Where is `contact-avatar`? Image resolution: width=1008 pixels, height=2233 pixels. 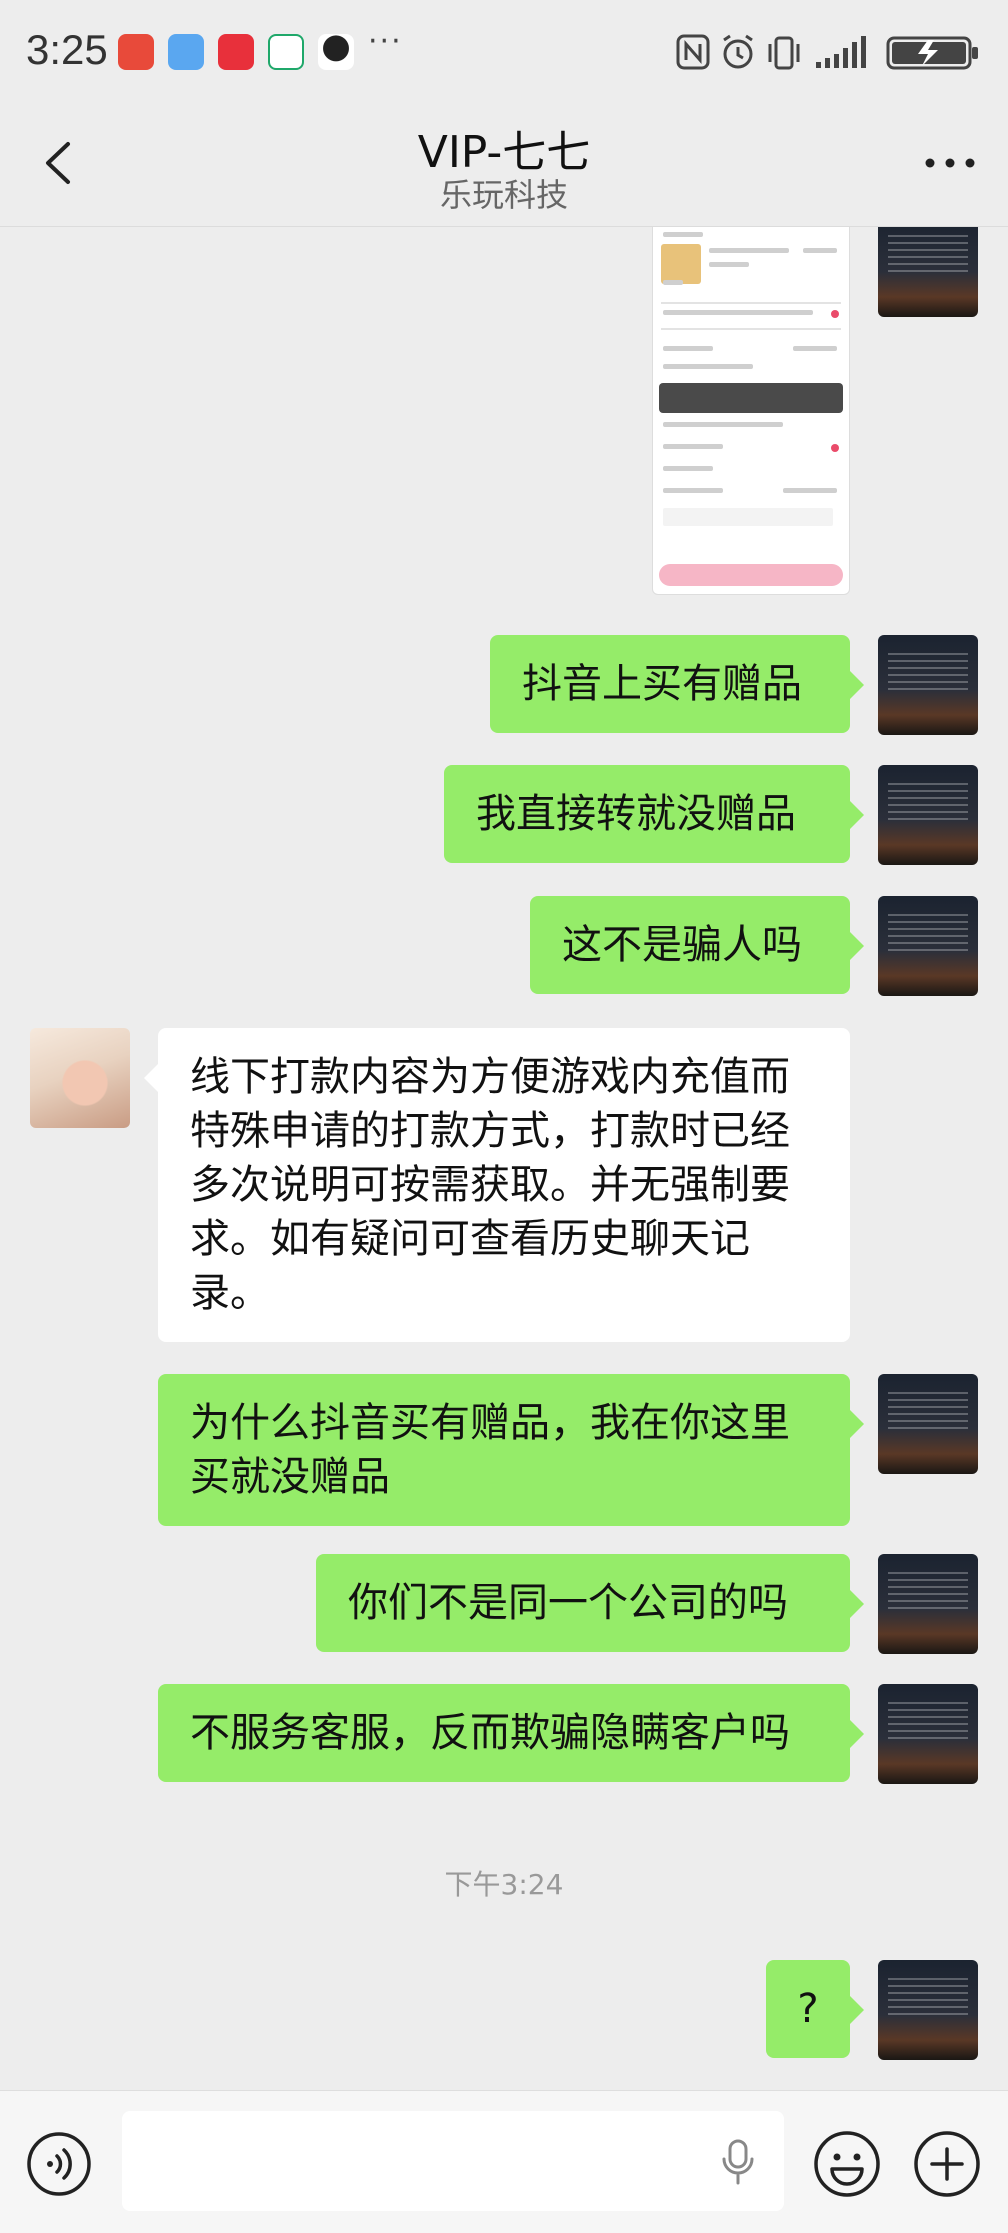
contact-avatar is located at coordinates (80, 1078).